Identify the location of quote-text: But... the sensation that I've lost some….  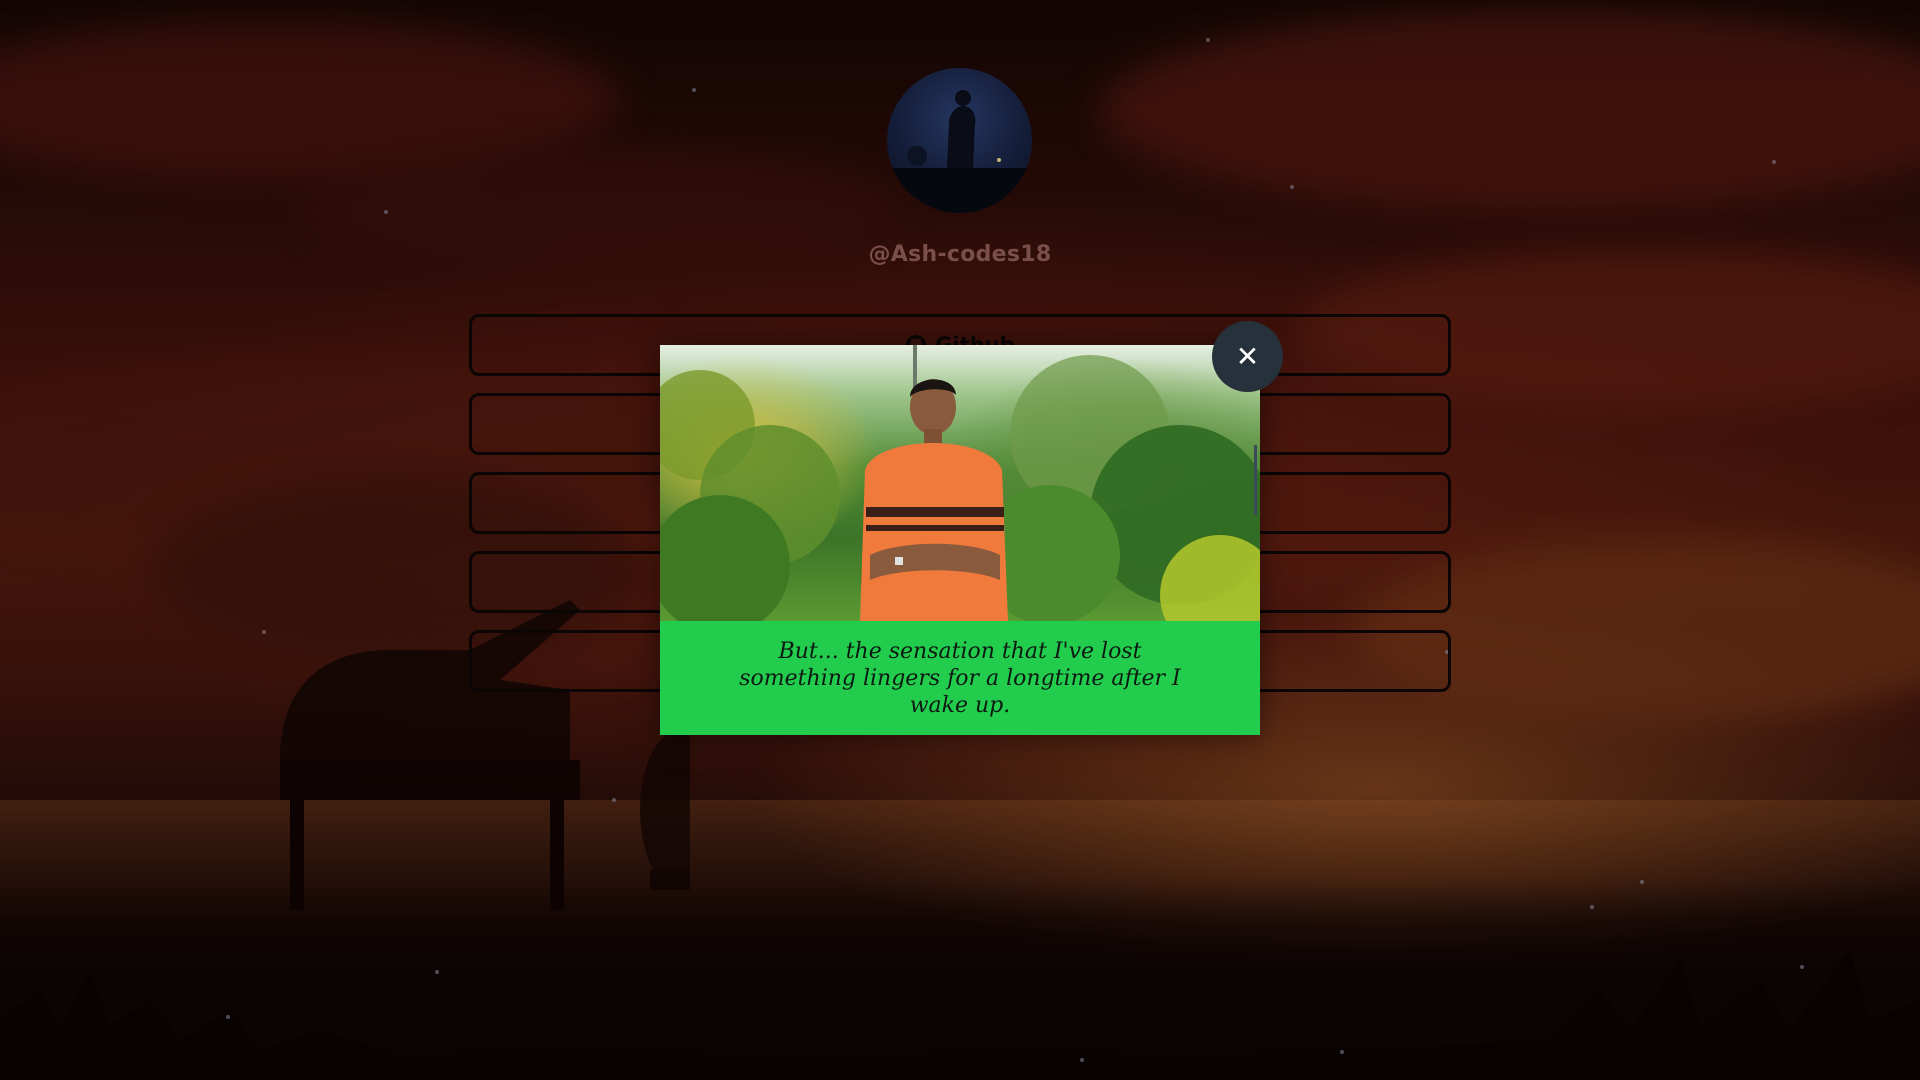
(960, 678).